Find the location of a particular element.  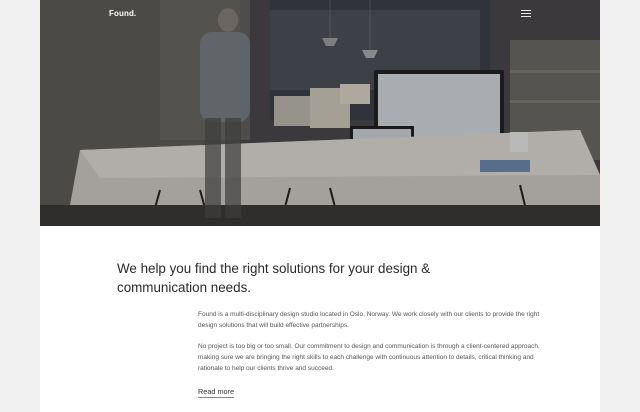

hamburger-menu-icon is located at coordinates (526, 13).